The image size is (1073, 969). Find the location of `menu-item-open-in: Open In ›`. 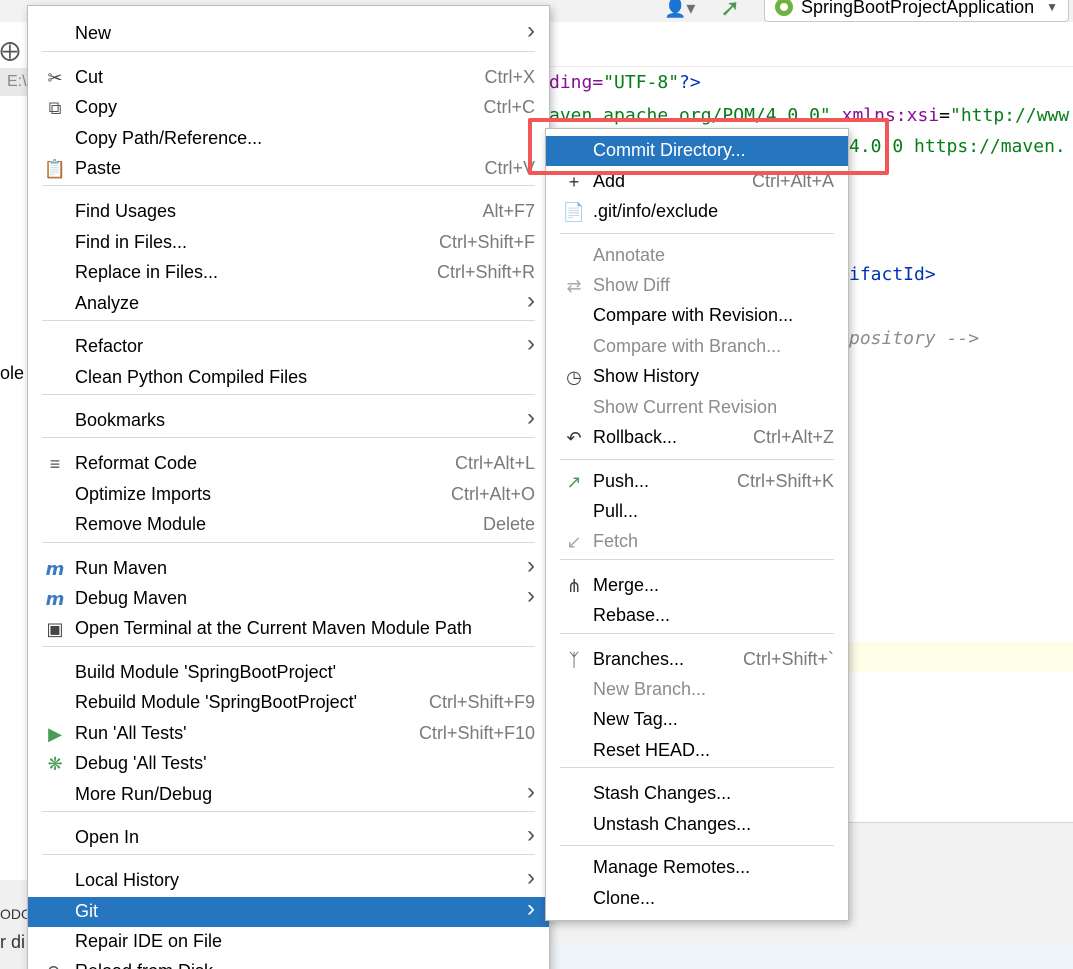

menu-item-open-in: Open In › is located at coordinates (288, 837).